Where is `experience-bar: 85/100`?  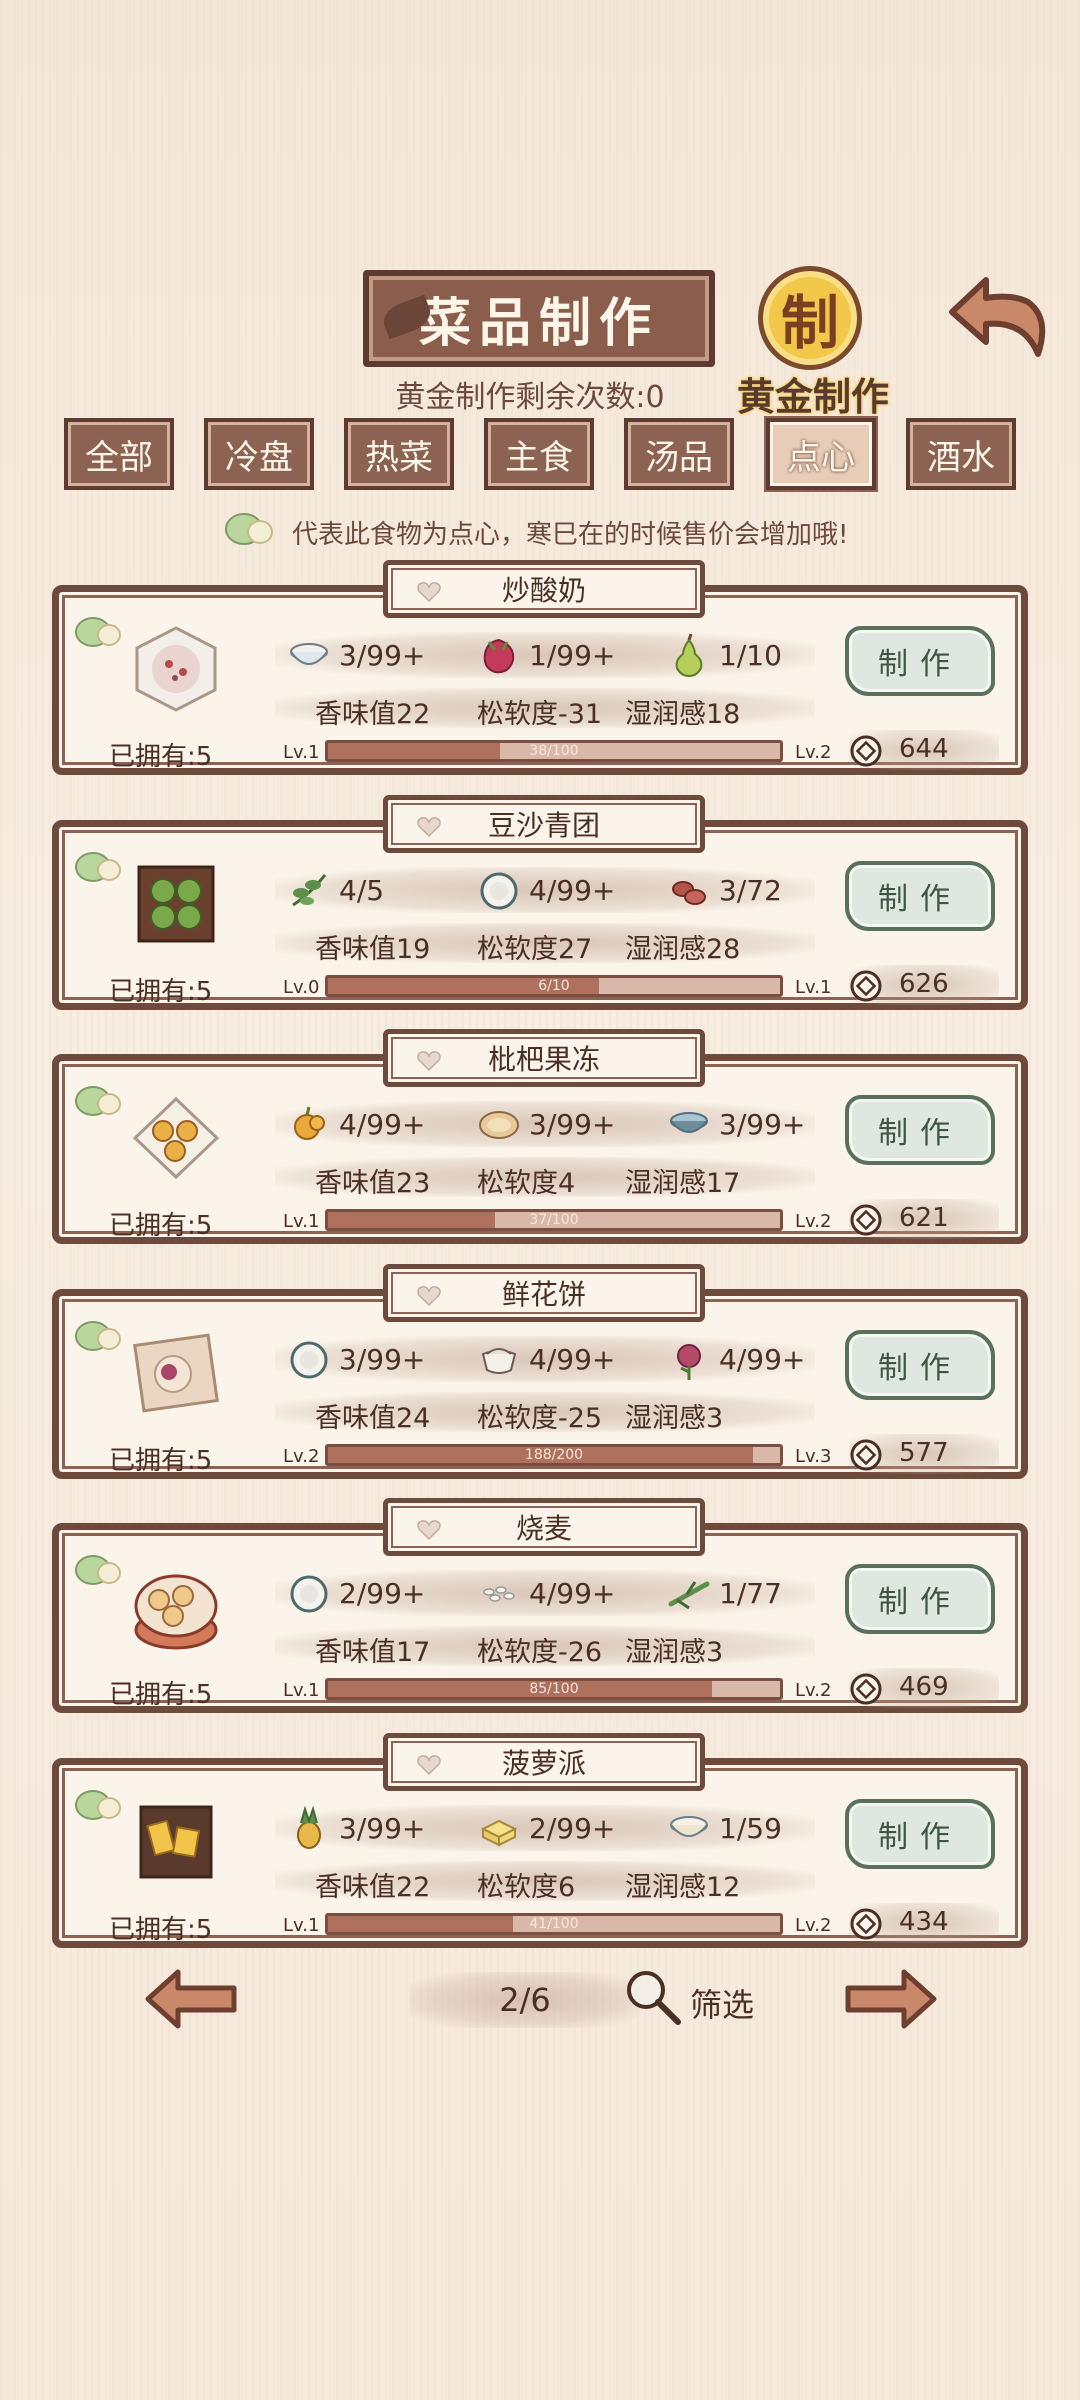
experience-bar: 85/100 is located at coordinates (554, 1689).